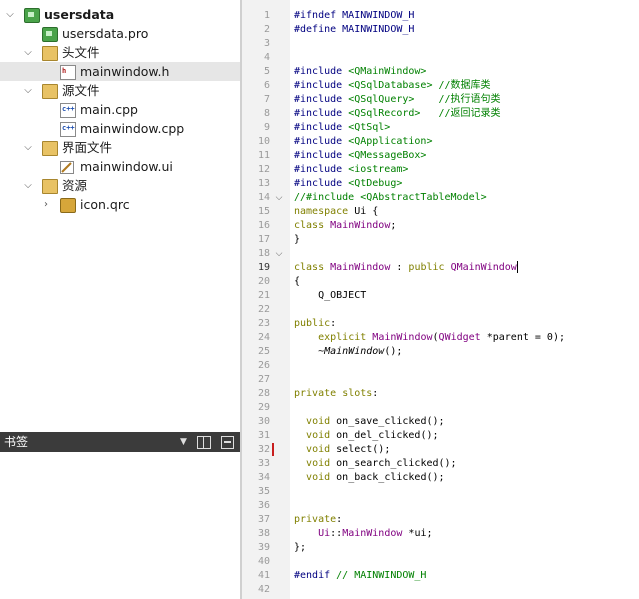  I want to click on code-line: //#include <QAbstractTableModel>, so click(390, 198).